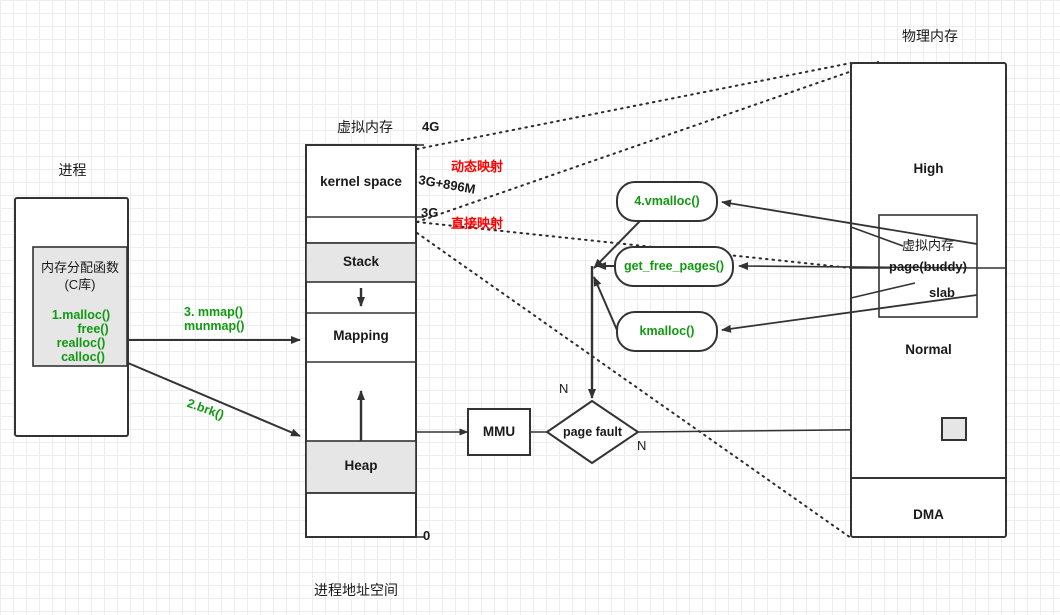 Image resolution: width=1060 pixels, height=615 pixels. I want to click on process-address-space-title: 进程地址空间, so click(356, 590).